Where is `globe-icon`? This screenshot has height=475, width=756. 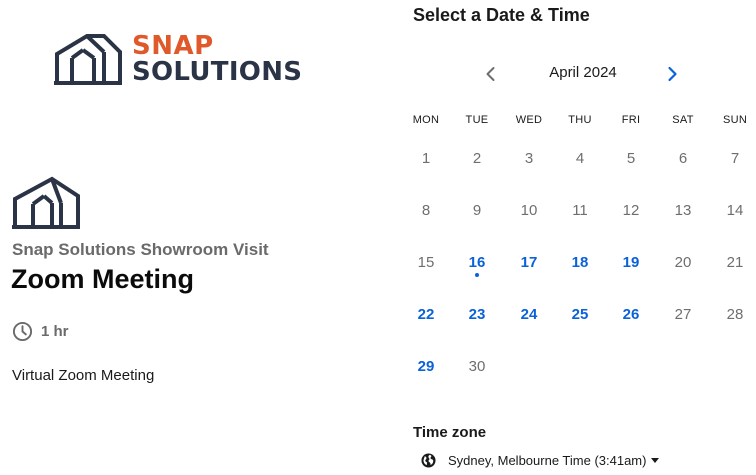 globe-icon is located at coordinates (428, 460).